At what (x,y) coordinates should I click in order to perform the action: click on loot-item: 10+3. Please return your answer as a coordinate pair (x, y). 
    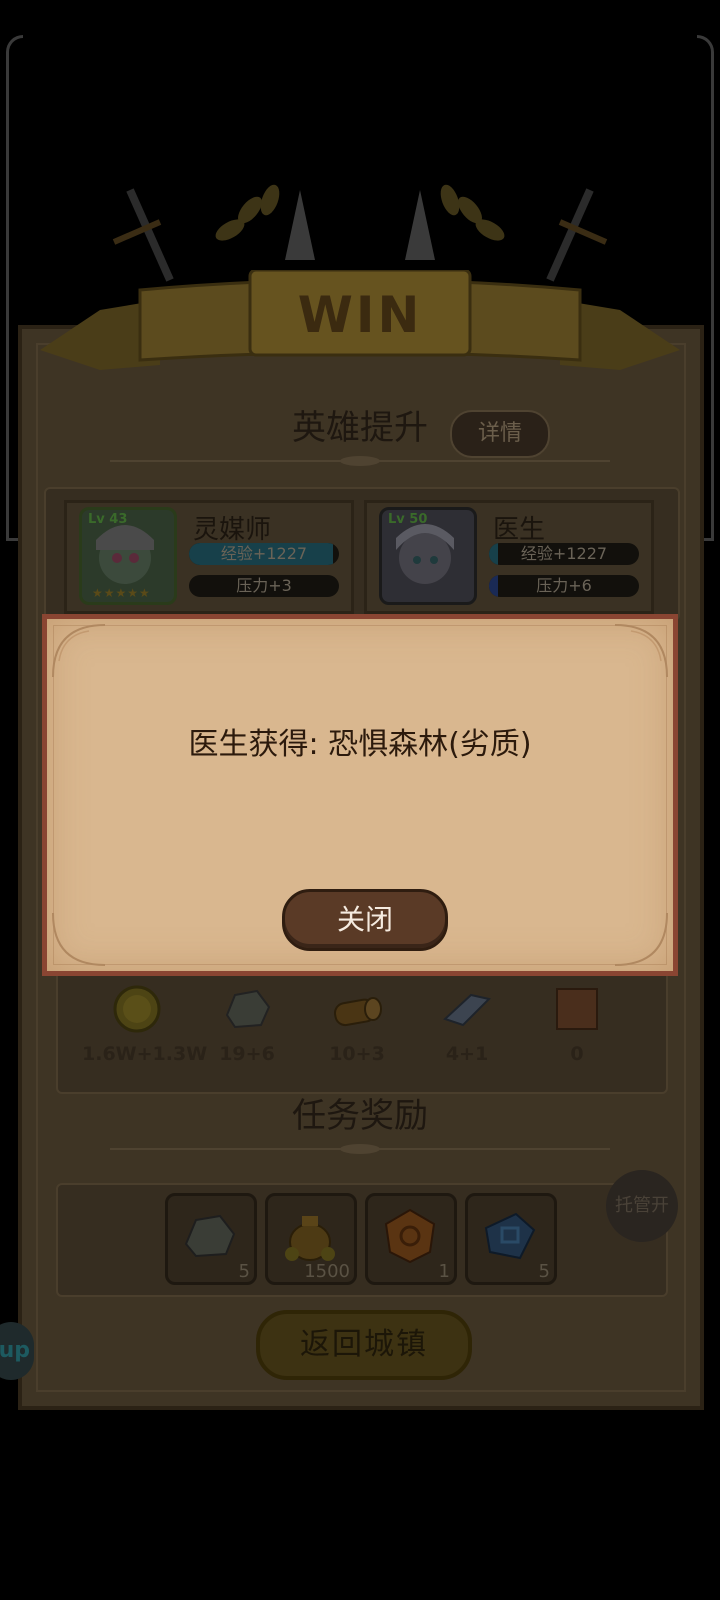
    Looking at the image, I should click on (357, 1025).